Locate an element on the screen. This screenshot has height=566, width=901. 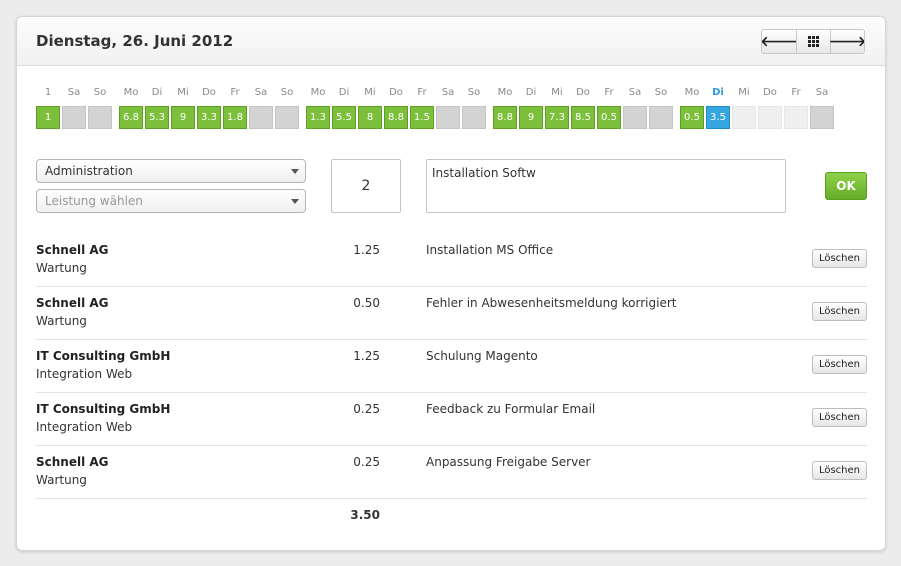
calendar-day-cell: 1.3 is located at coordinates (318, 117).